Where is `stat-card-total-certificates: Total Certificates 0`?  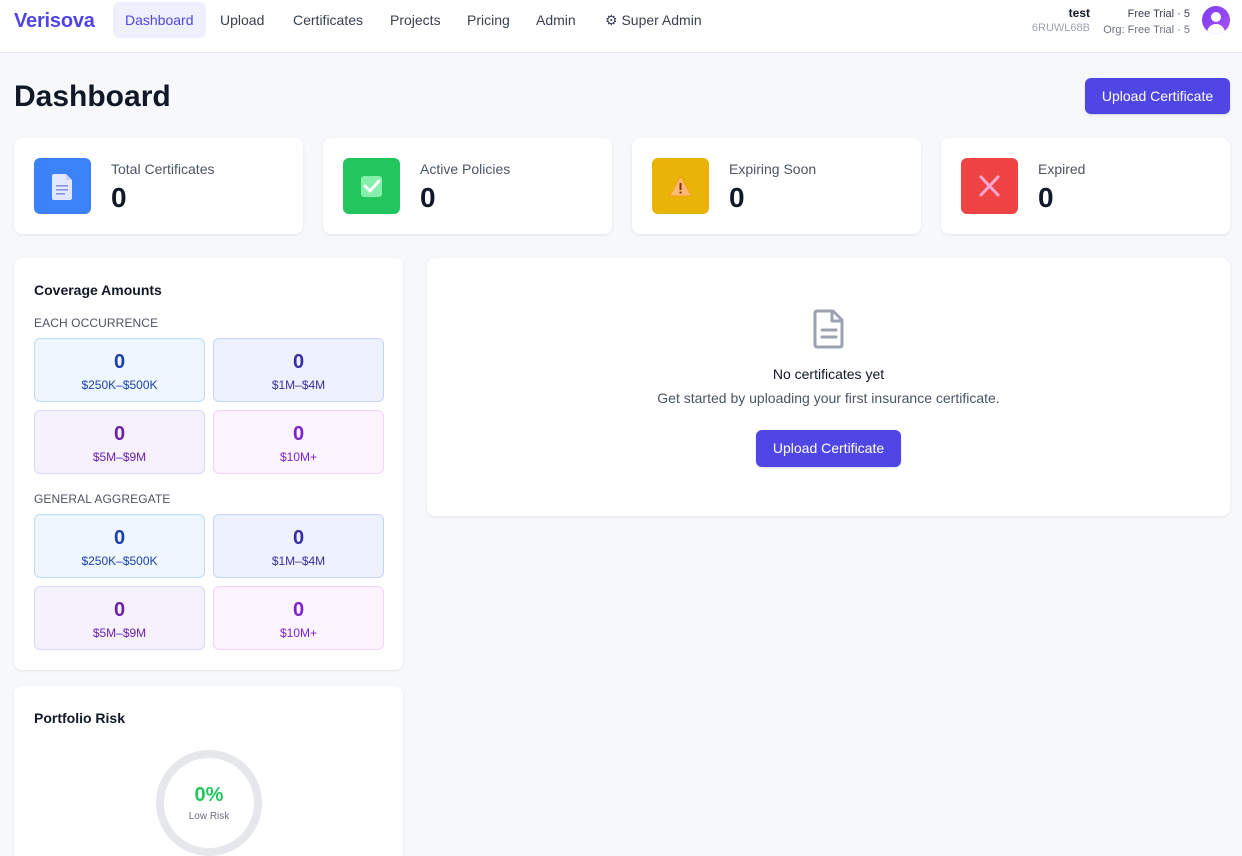 stat-card-total-certificates: Total Certificates 0 is located at coordinates (158, 186).